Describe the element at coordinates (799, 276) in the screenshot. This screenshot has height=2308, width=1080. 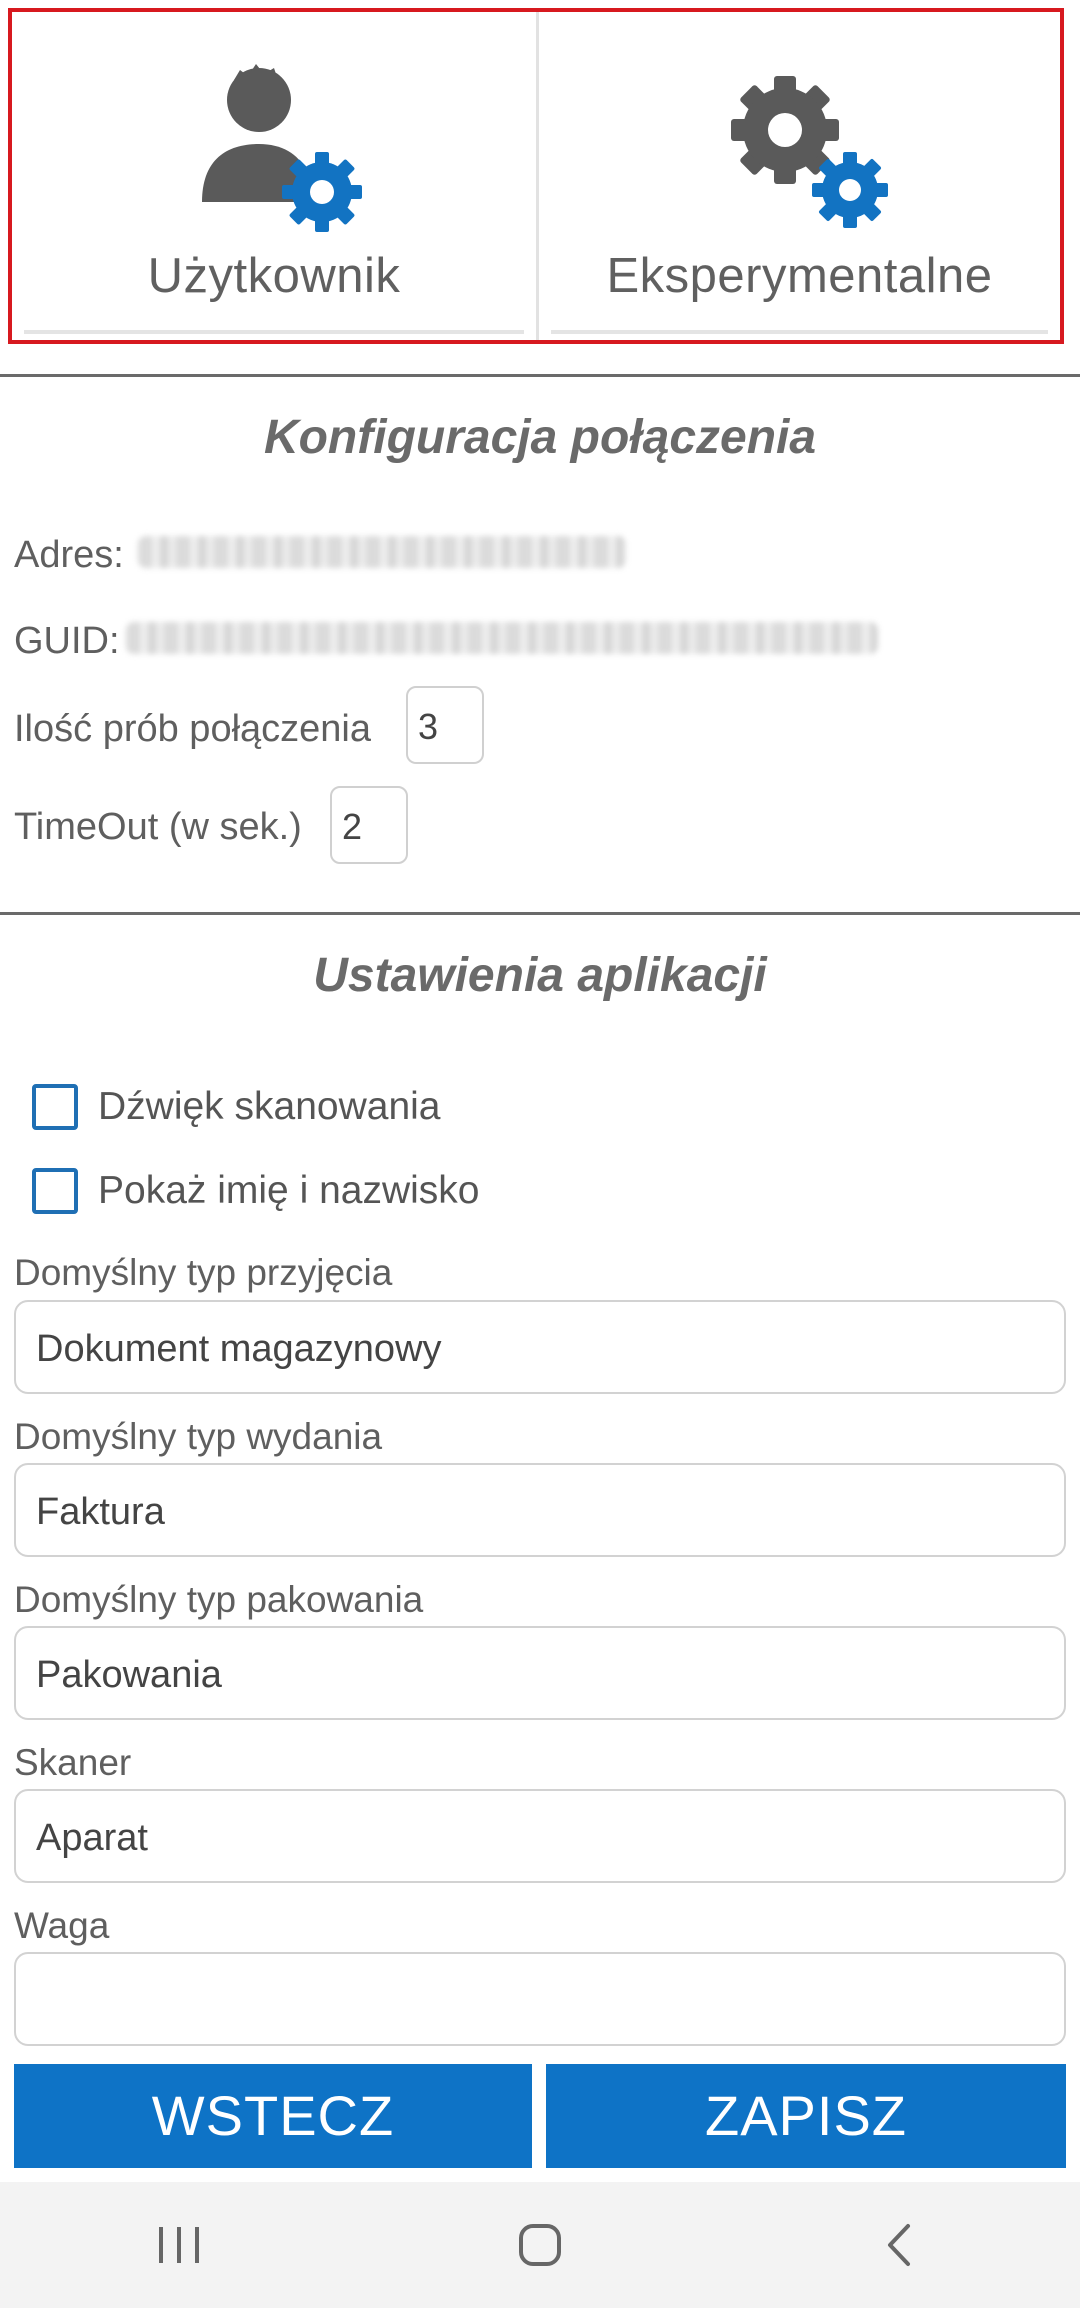
I see `tile-experimental-label: Eksperymentalne` at that location.